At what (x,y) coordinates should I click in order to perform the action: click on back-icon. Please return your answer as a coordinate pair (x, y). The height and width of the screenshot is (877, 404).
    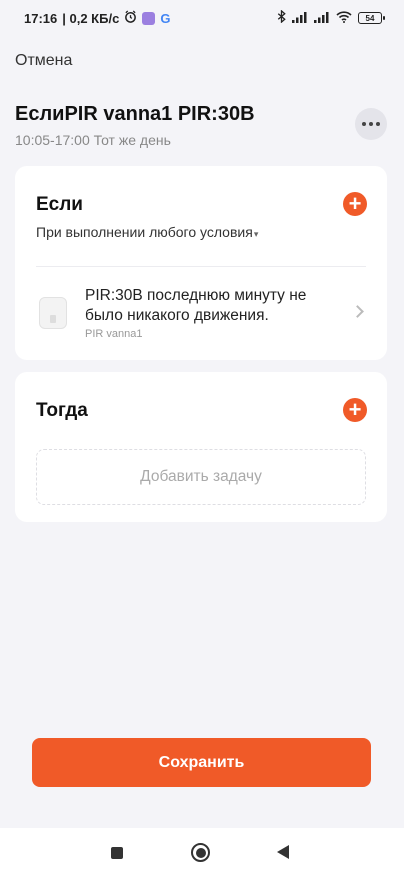
    Looking at the image, I should click on (283, 852).